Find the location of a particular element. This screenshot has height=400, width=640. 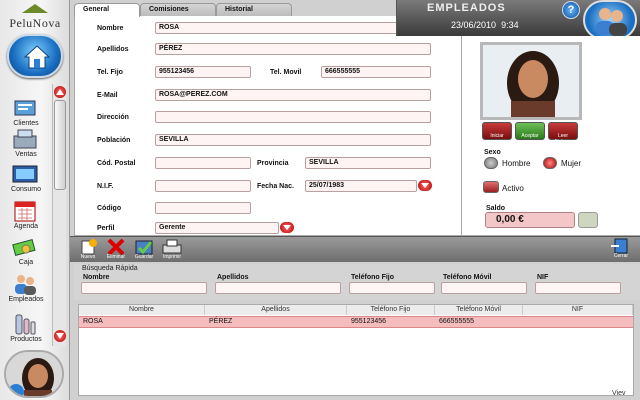

print-label: Imprimir is located at coordinates (172, 257).